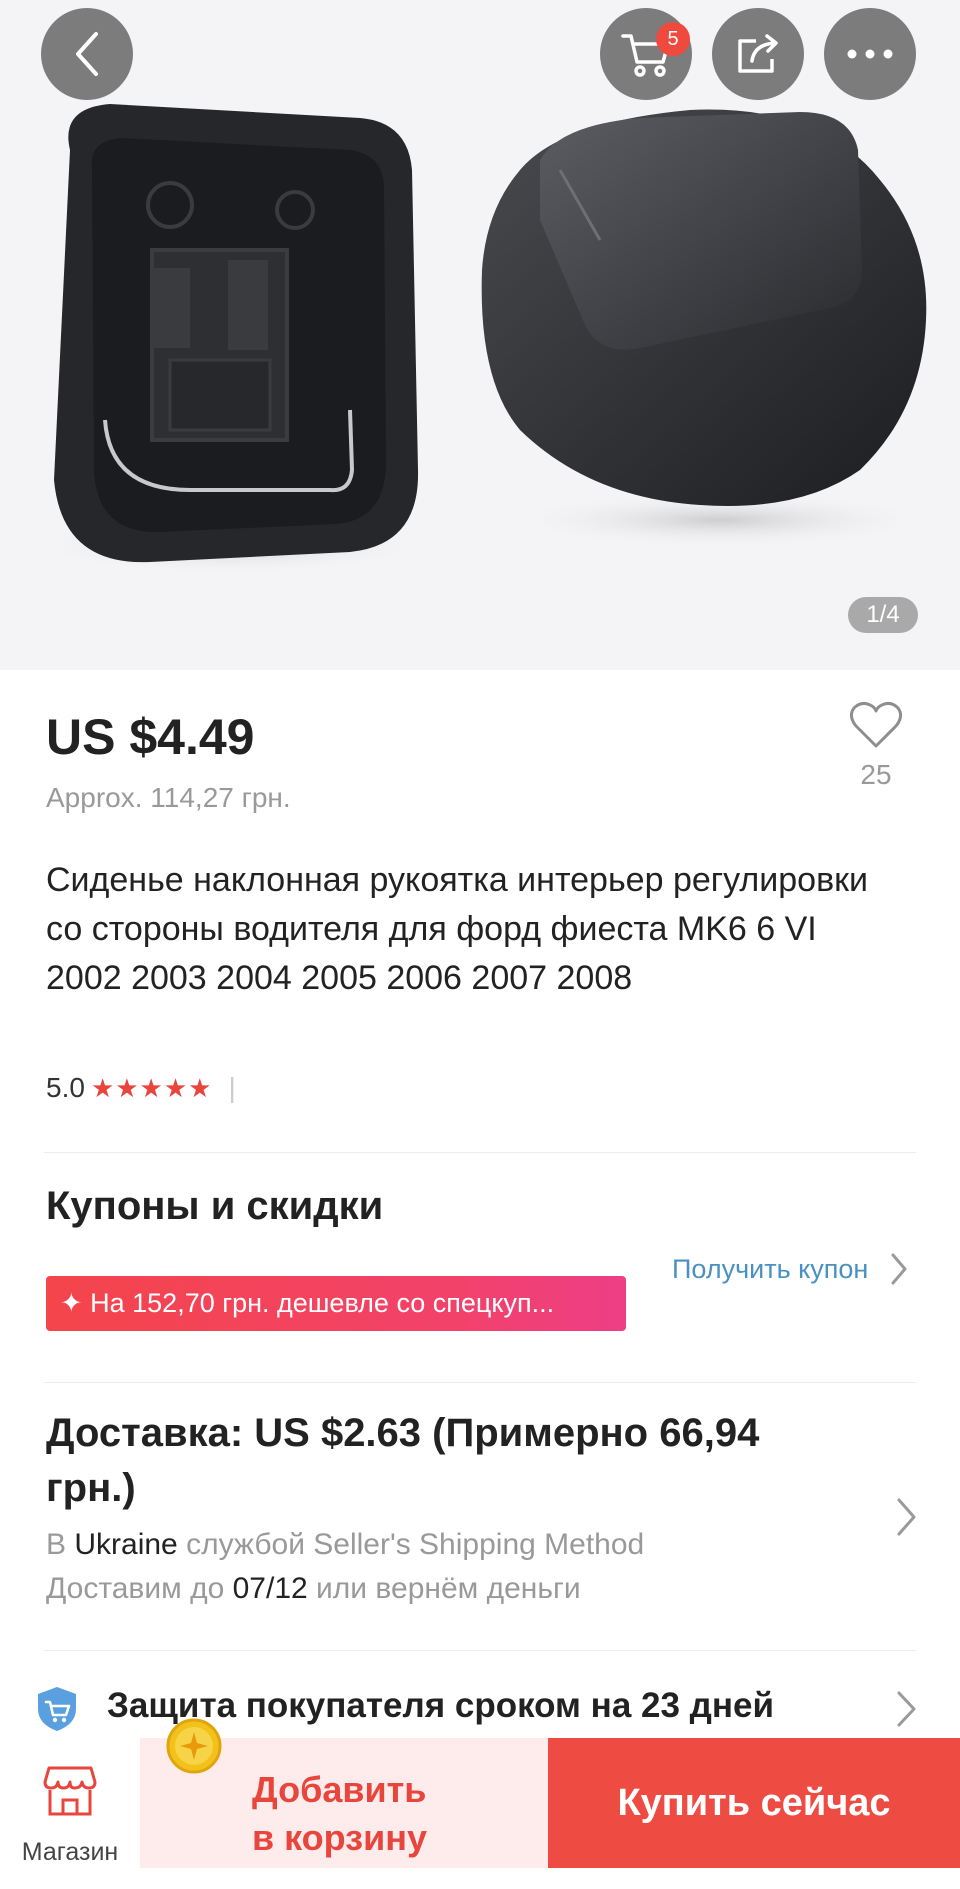 This screenshot has width=960, height=1889. I want to click on shipping-line1-prefix: В, so click(56, 1544).